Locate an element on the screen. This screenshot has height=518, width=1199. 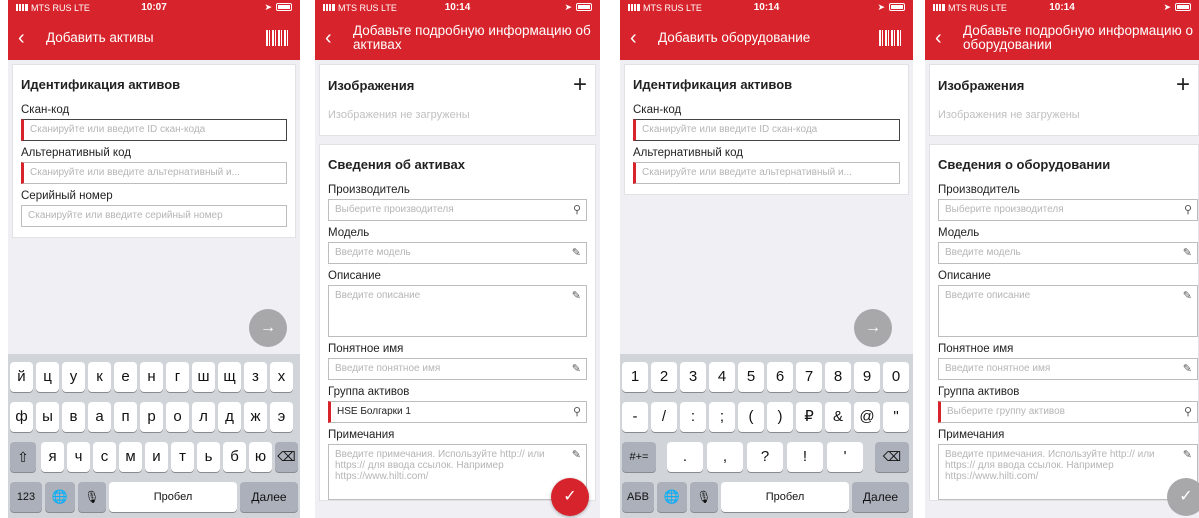
key: 0 is located at coordinates (896, 377).